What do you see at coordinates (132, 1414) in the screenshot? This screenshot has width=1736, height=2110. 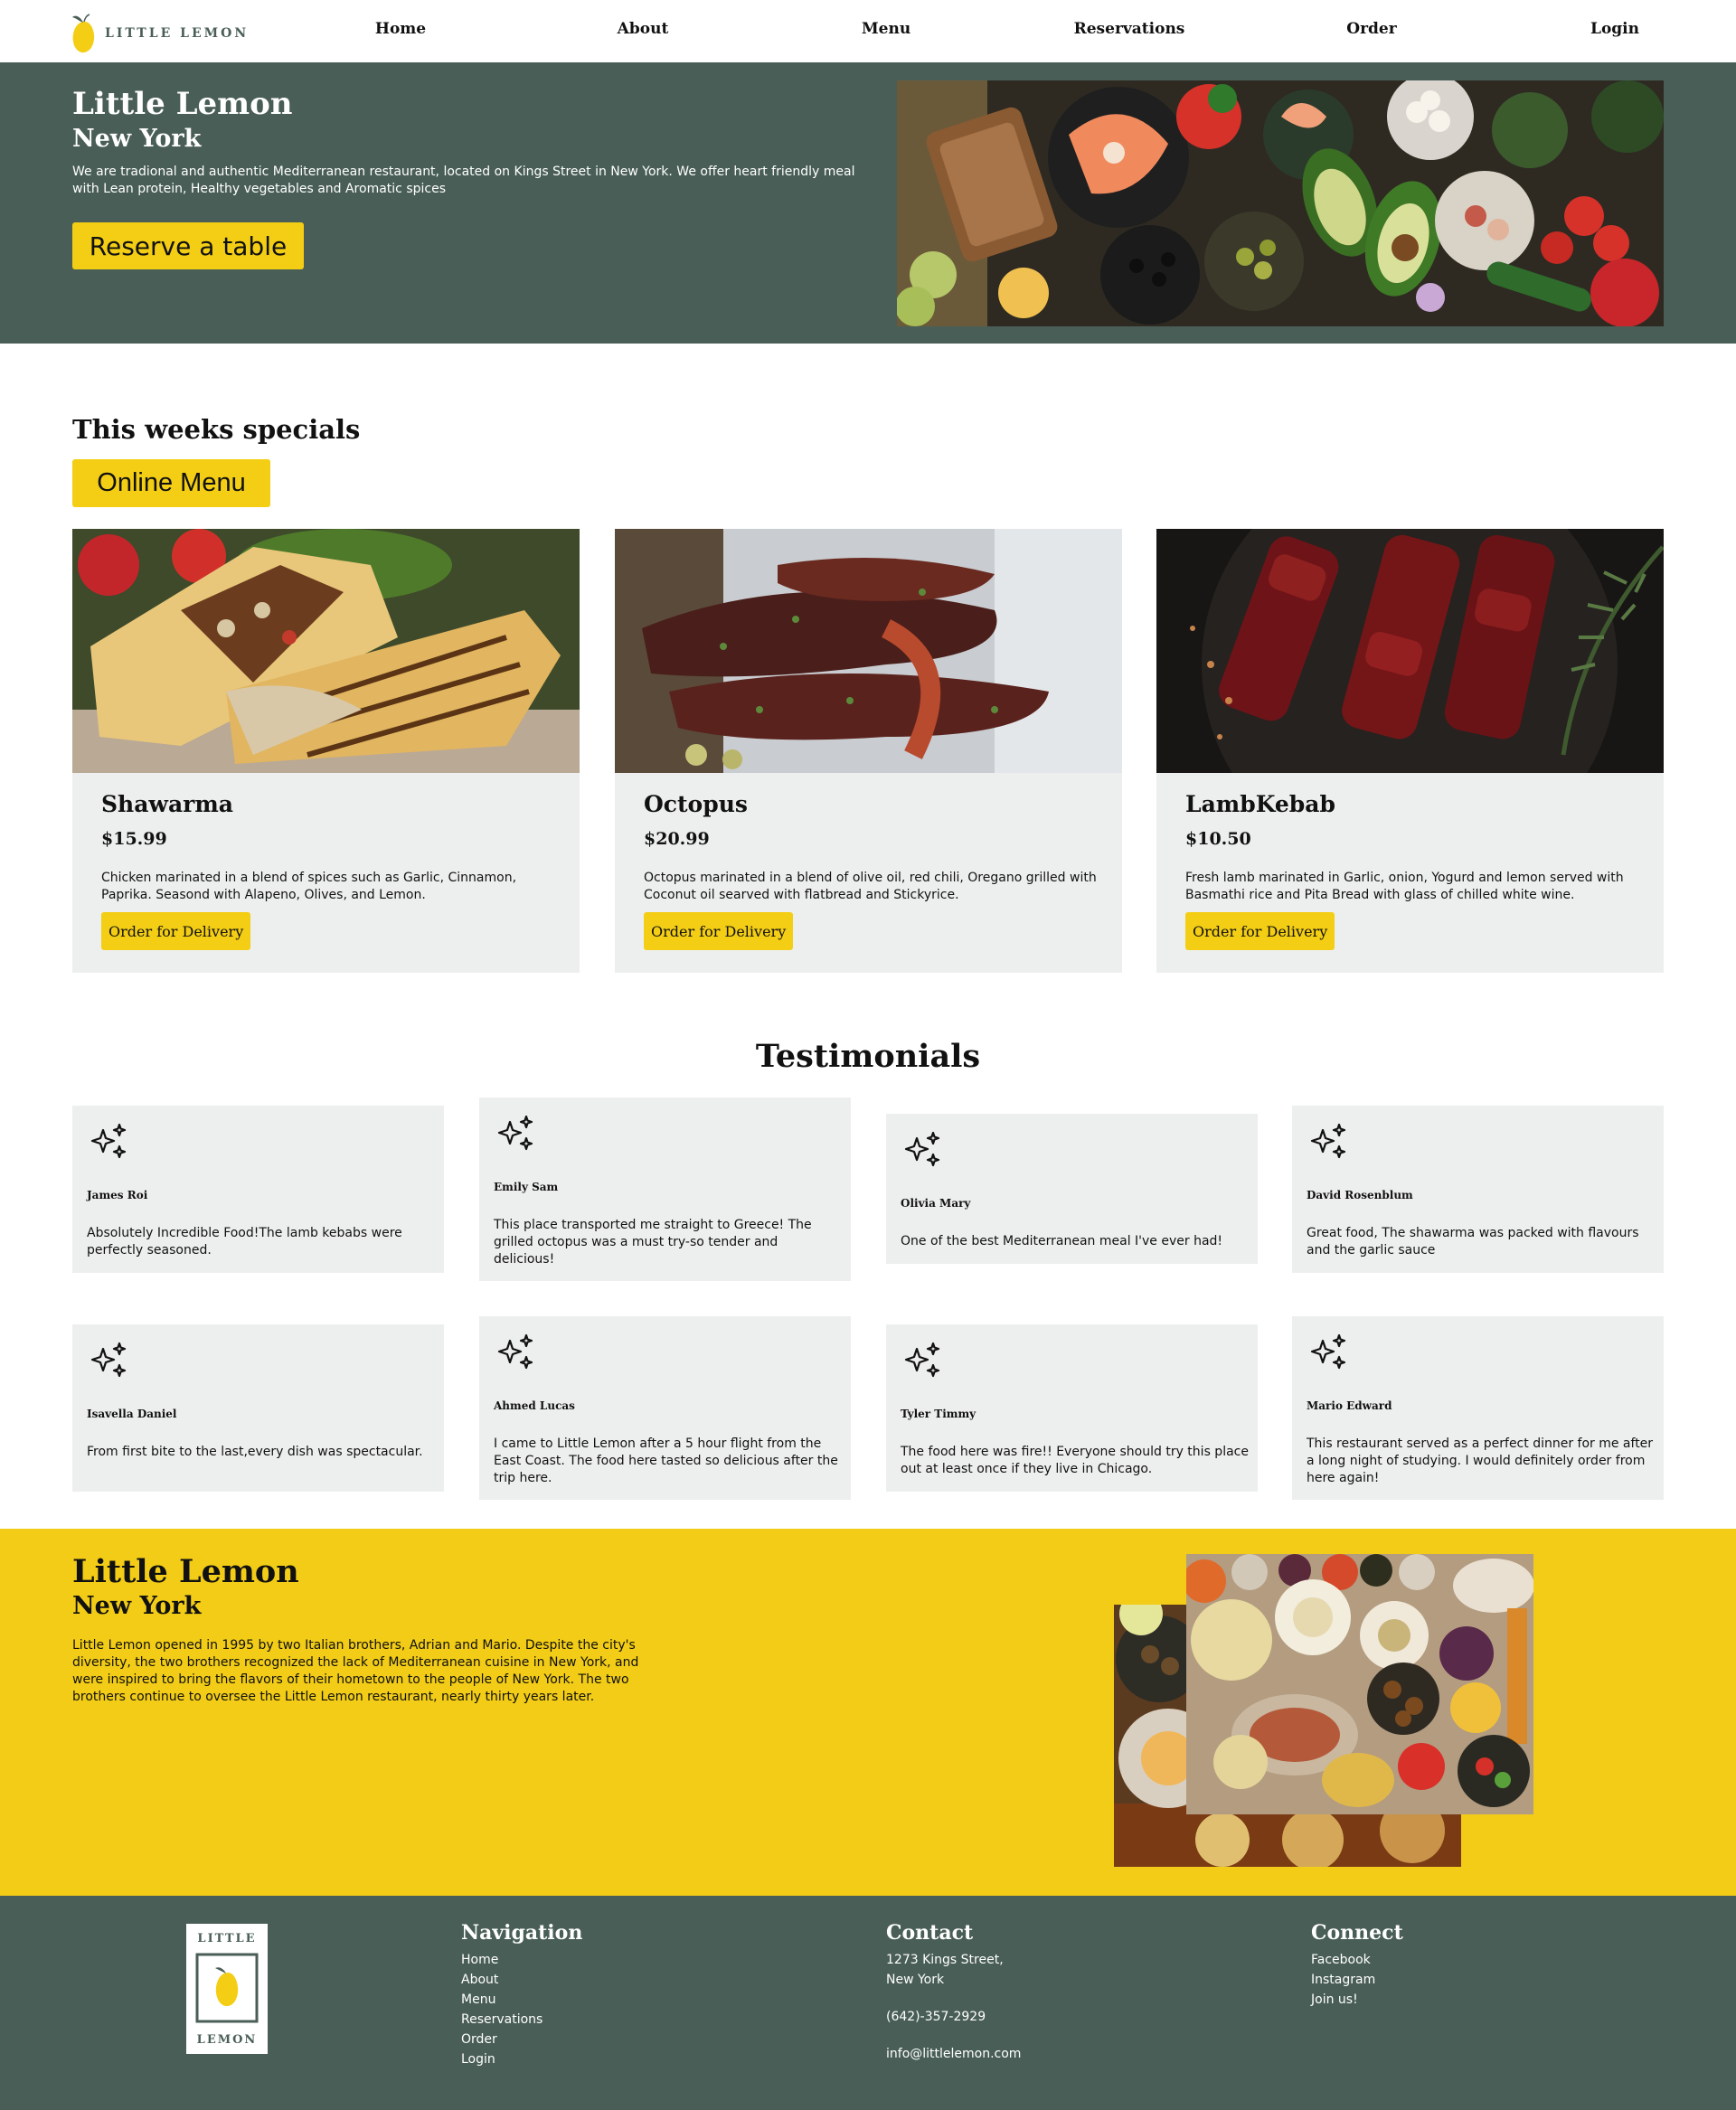 I see `testimonial-name: Isavella Daniel` at bounding box center [132, 1414].